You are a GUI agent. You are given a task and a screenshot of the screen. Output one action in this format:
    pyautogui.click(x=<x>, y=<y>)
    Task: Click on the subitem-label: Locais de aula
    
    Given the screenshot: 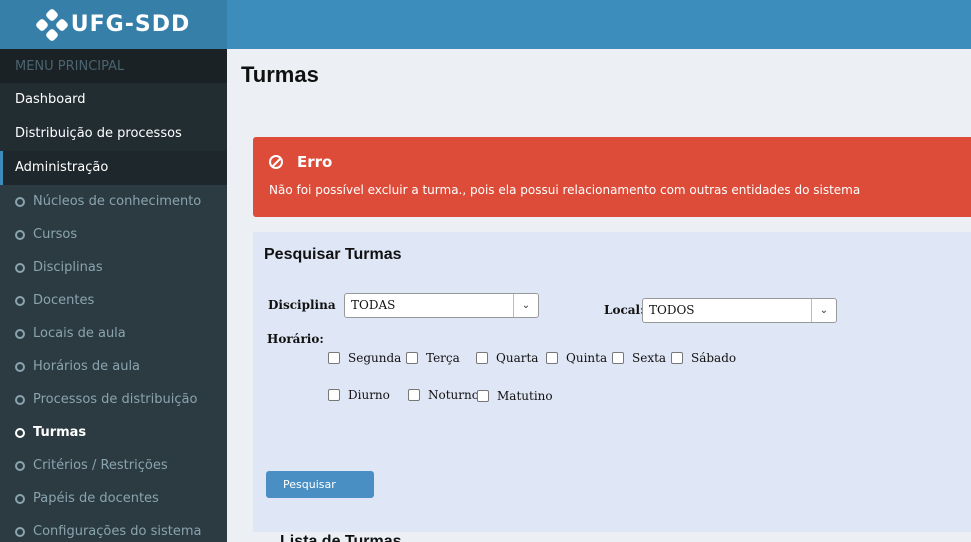 What is the action you would take?
    pyautogui.click(x=79, y=333)
    